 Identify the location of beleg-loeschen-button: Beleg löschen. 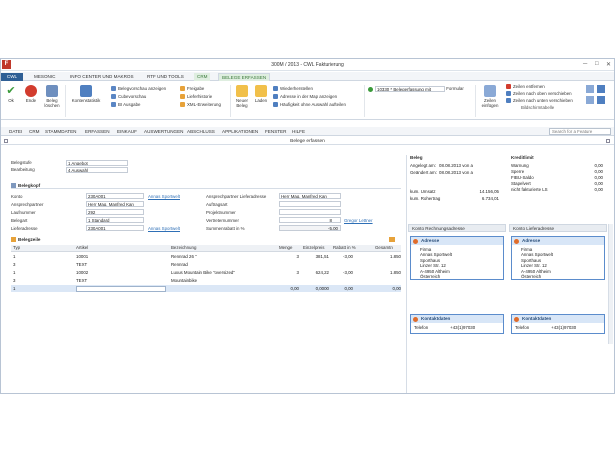
(52, 96).